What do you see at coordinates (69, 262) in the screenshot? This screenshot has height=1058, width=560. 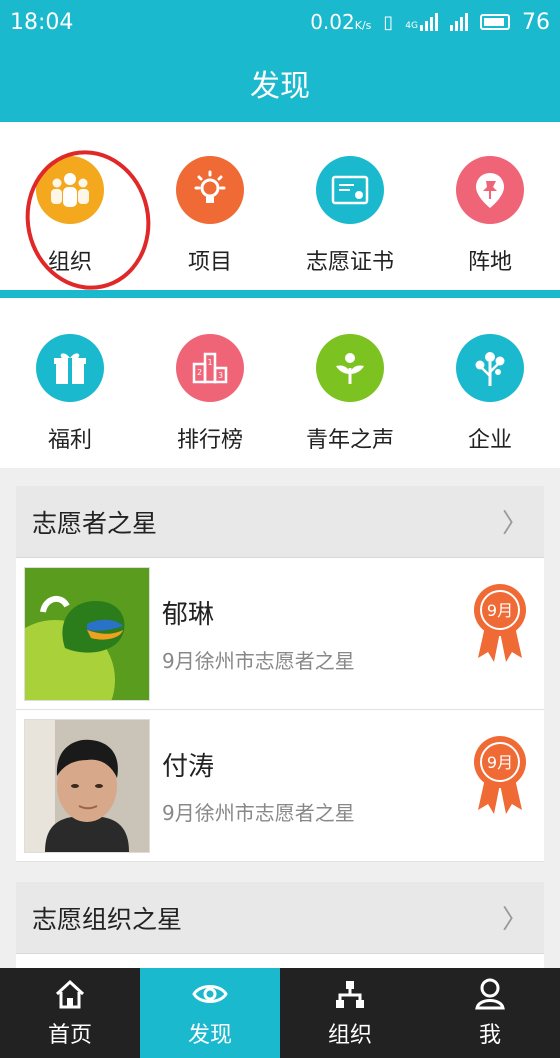 I see `grid-label: 组织` at bounding box center [69, 262].